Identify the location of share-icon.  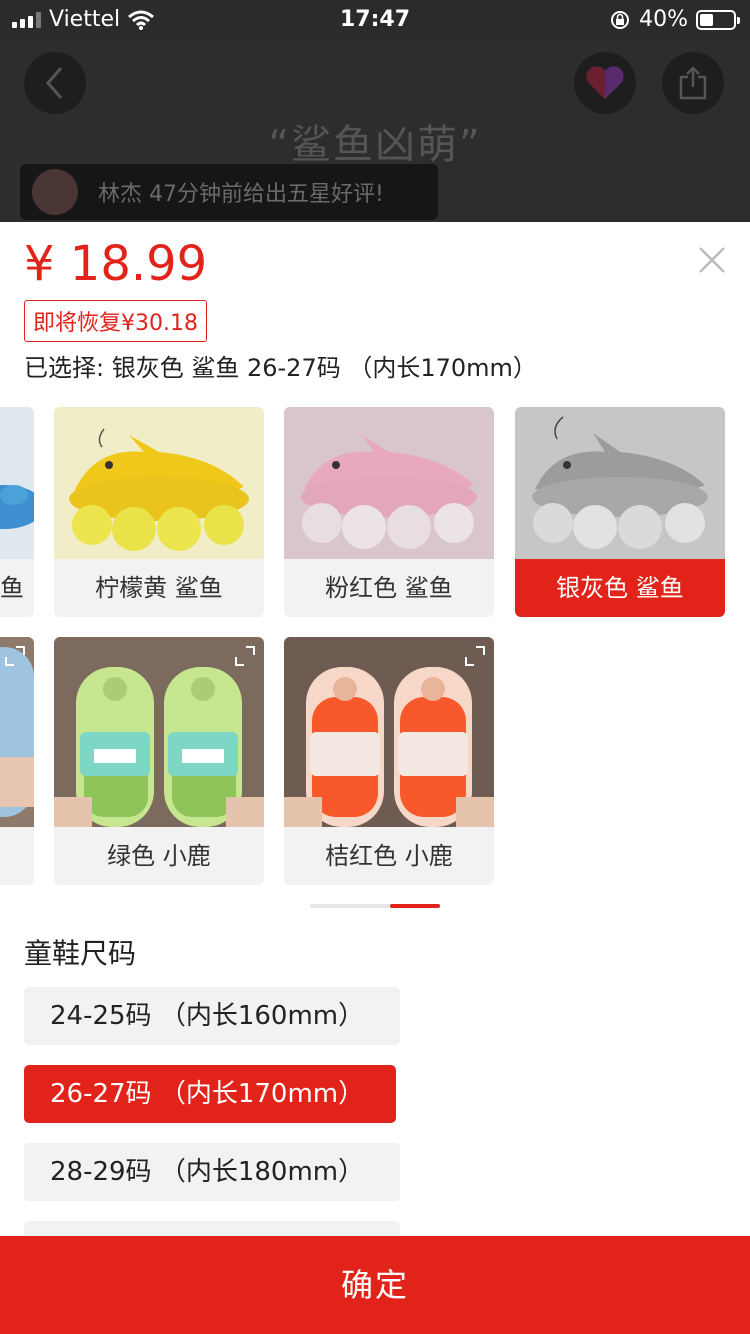
(693, 83).